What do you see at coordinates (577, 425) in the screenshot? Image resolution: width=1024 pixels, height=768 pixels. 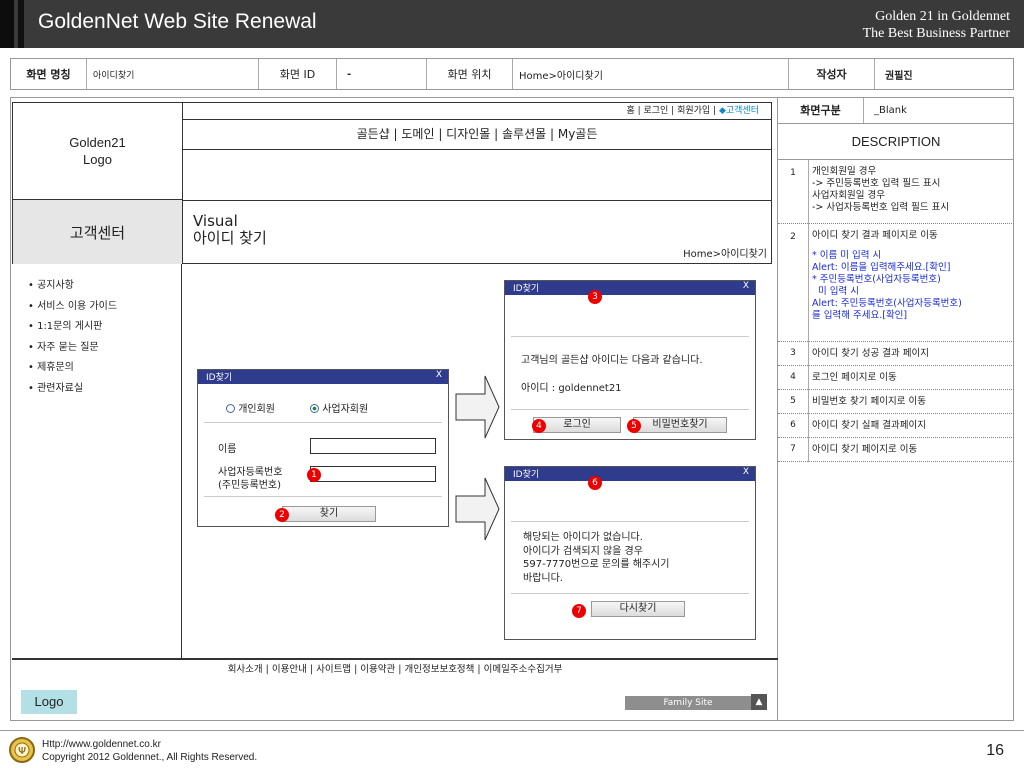 I see `login-button: 로그인` at bounding box center [577, 425].